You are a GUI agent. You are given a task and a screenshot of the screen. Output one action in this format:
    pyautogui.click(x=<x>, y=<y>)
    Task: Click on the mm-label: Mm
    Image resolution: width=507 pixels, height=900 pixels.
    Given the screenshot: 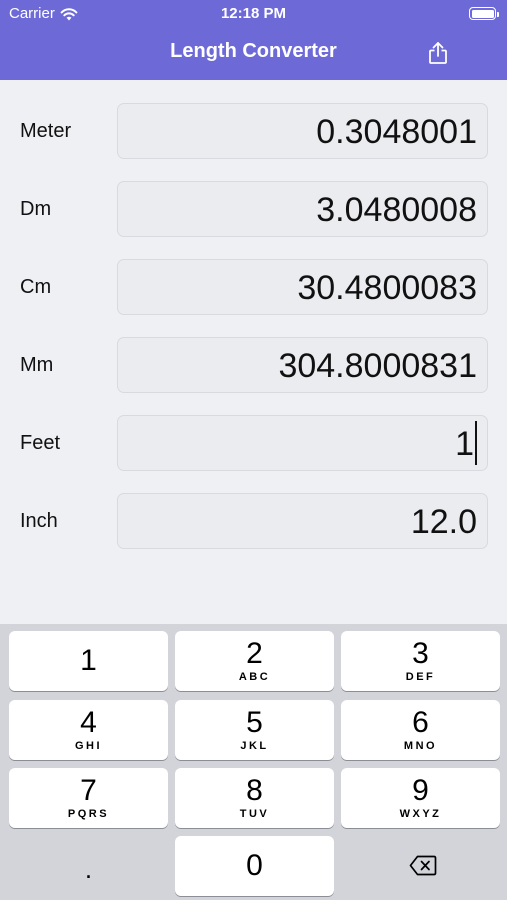 What is the action you would take?
    pyautogui.click(x=37, y=365)
    